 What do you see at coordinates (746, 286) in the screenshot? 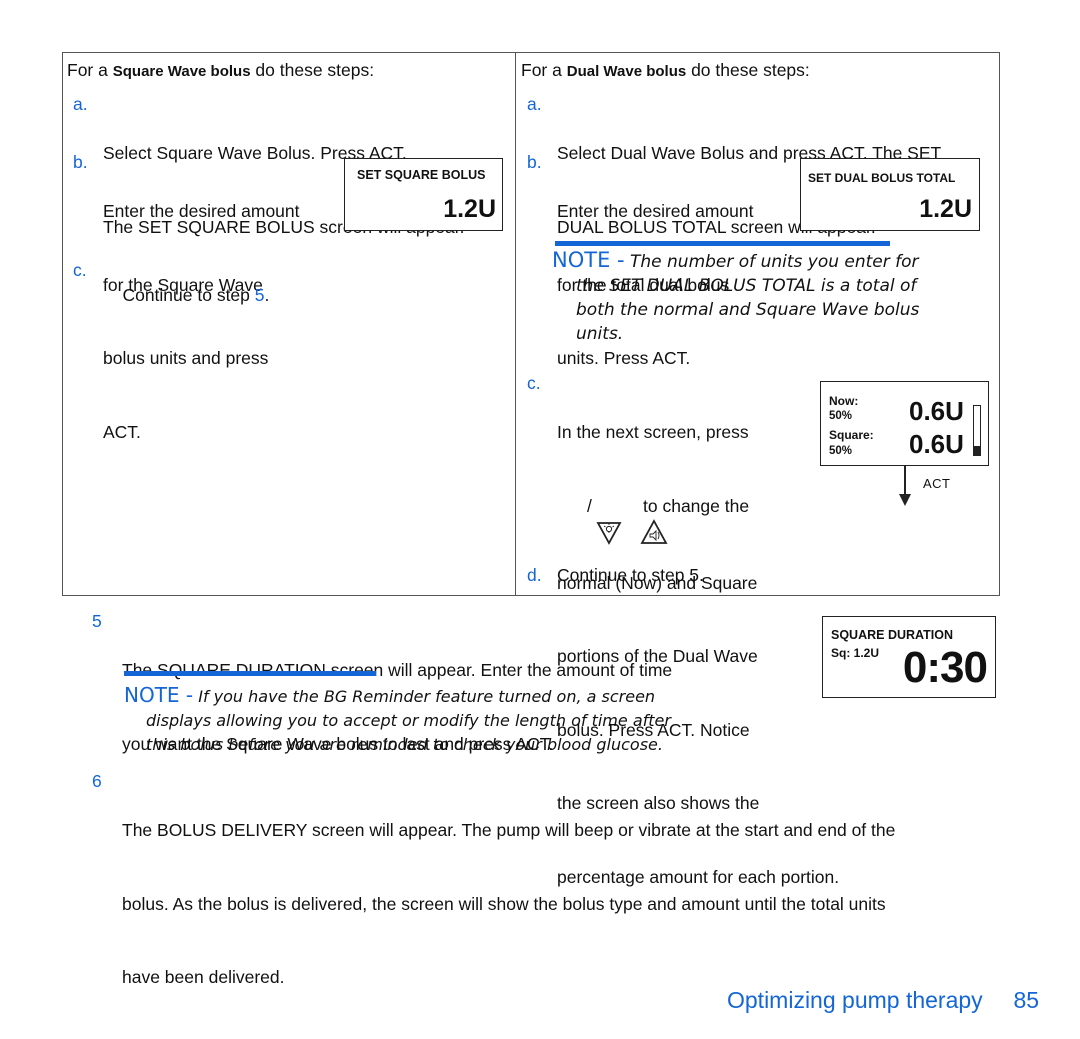
I see `note-line: the SET DUAL BOLUS TOTAL is a total of` at bounding box center [746, 286].